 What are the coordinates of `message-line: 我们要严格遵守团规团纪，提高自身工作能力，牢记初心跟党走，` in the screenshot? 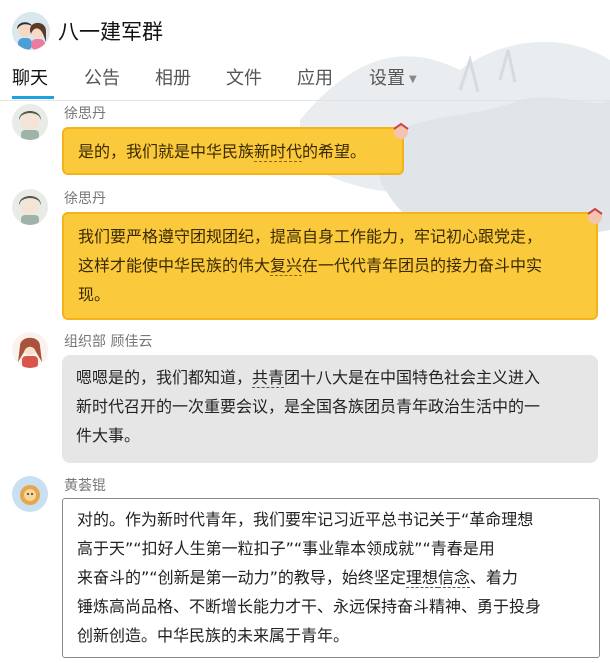 It's located at (310, 236).